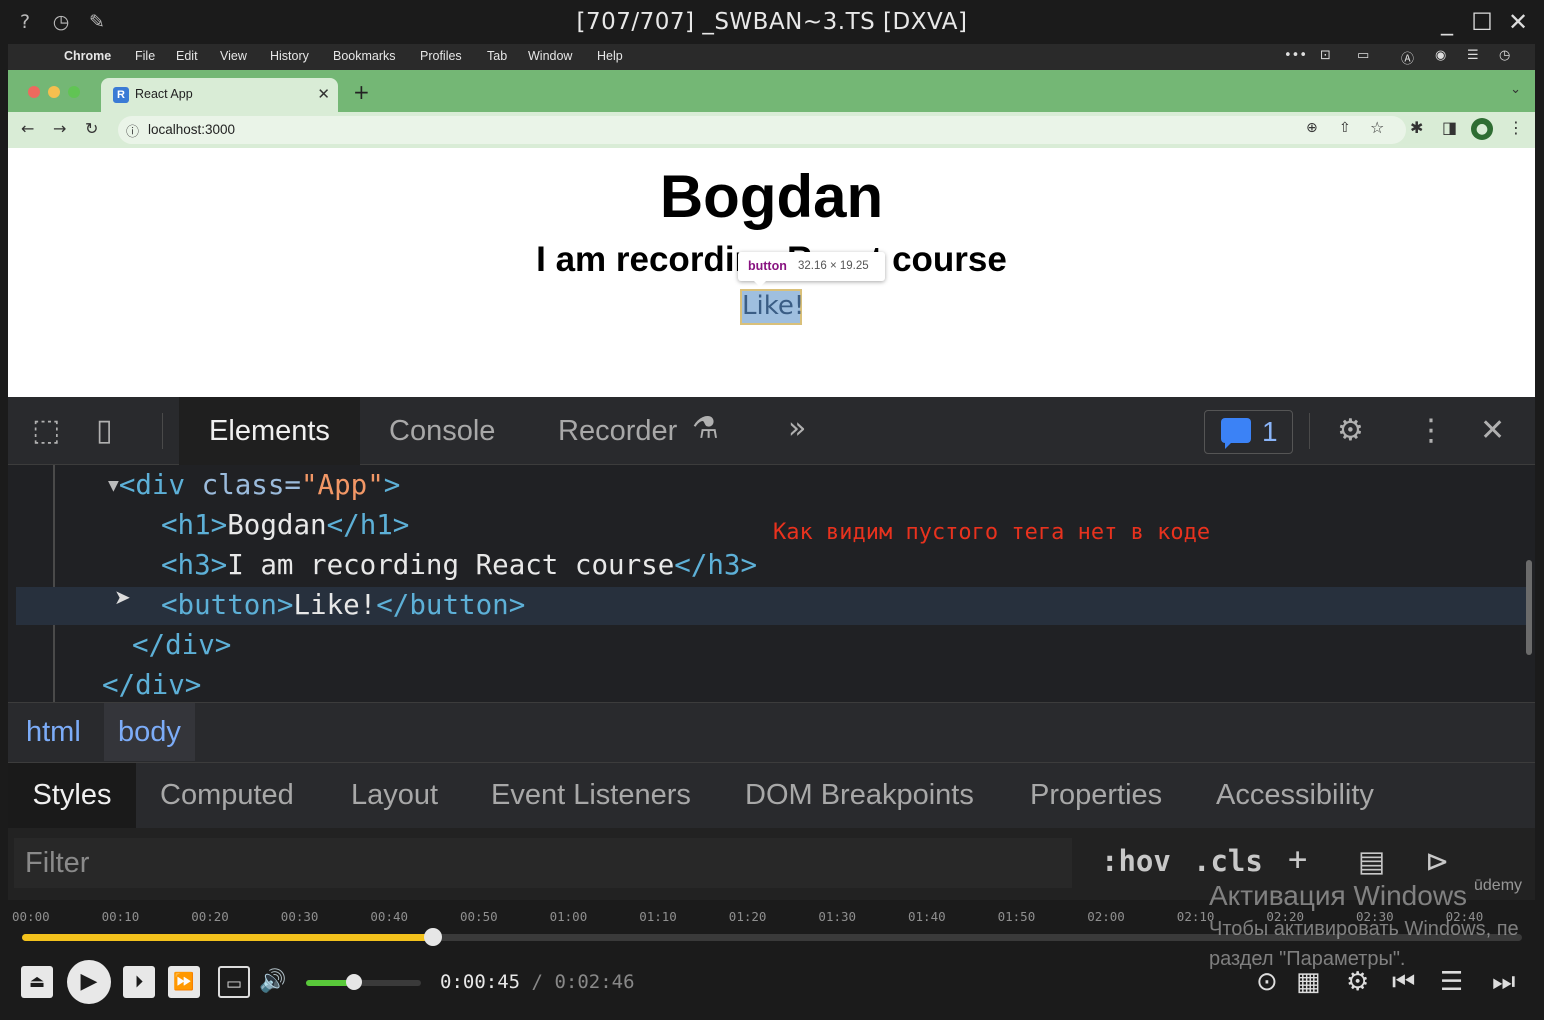 The image size is (1544, 1020). Describe the element at coordinates (1529, 607) in the screenshot. I see `dom-scrollbar` at that location.